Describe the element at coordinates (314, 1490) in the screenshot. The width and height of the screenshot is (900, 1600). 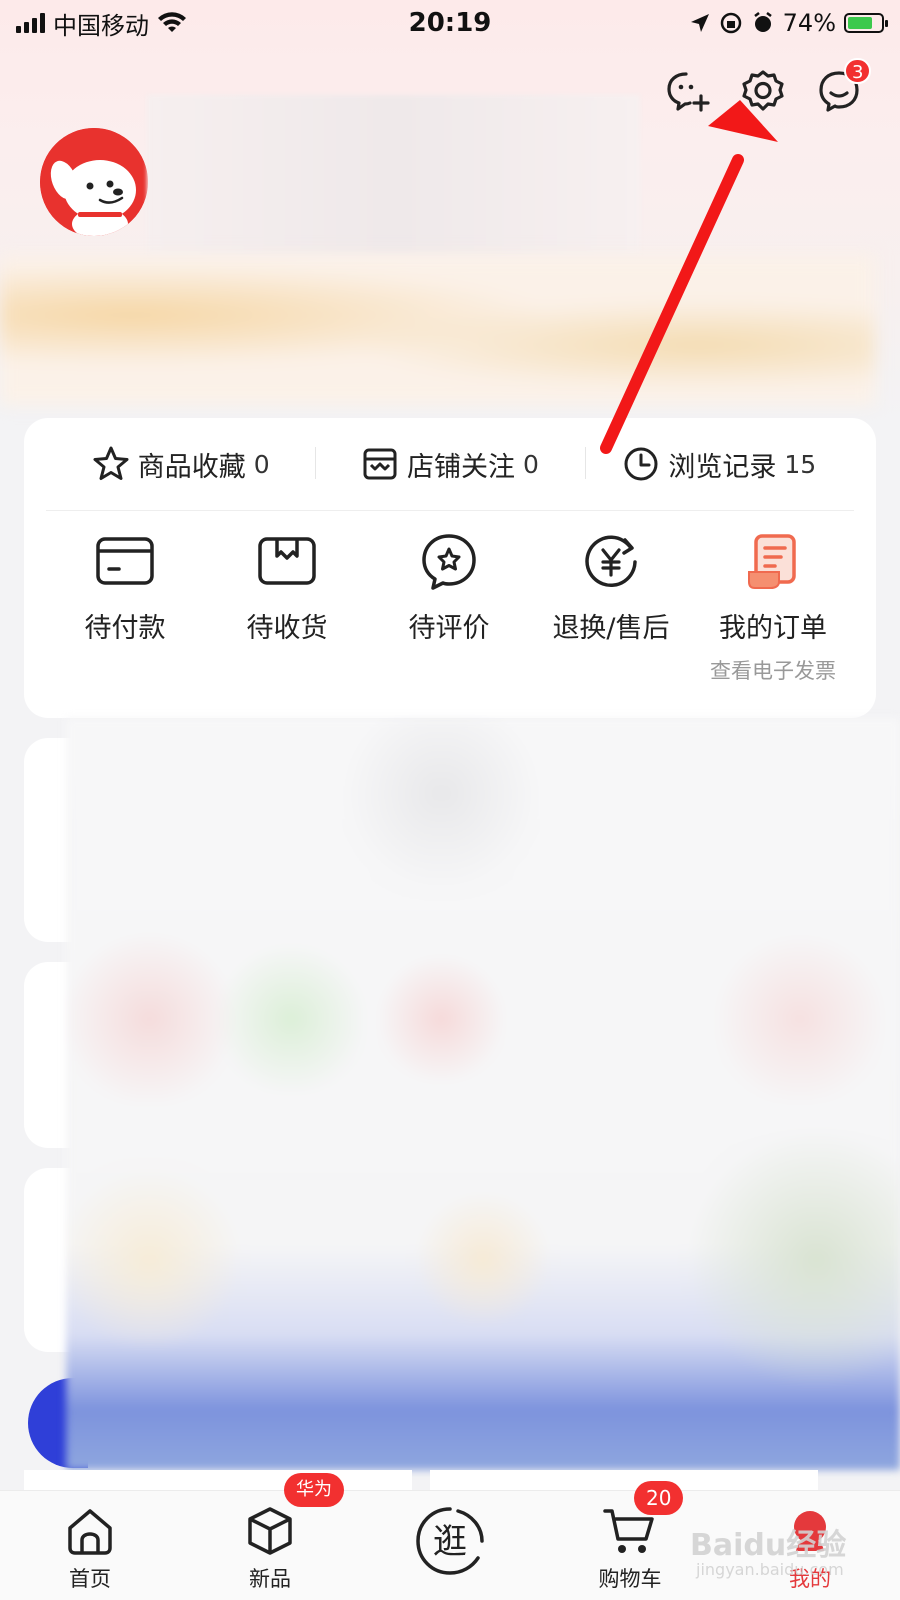
I see `tab-new-badge: 华为` at that location.